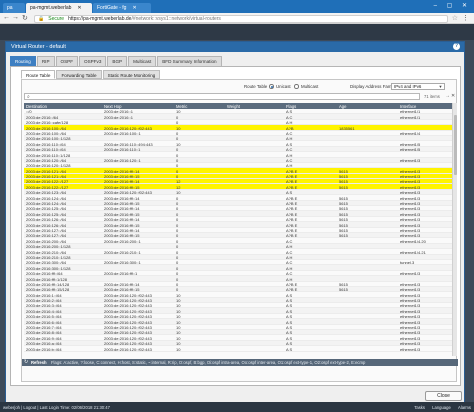  Describe the element at coordinates (14, 8) in the screenshot. I see `browser-tab-pa: pa` at that location.